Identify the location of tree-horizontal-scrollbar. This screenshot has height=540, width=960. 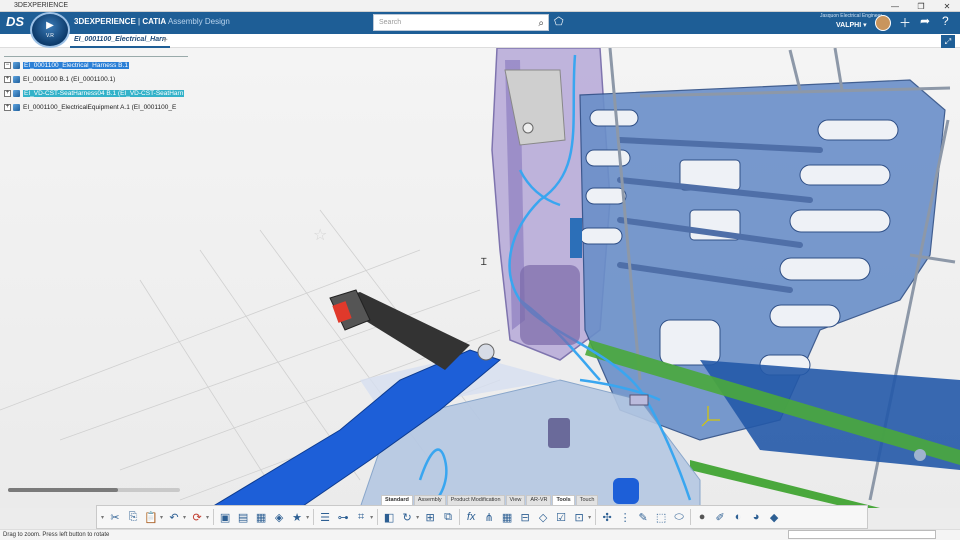
(94, 490).